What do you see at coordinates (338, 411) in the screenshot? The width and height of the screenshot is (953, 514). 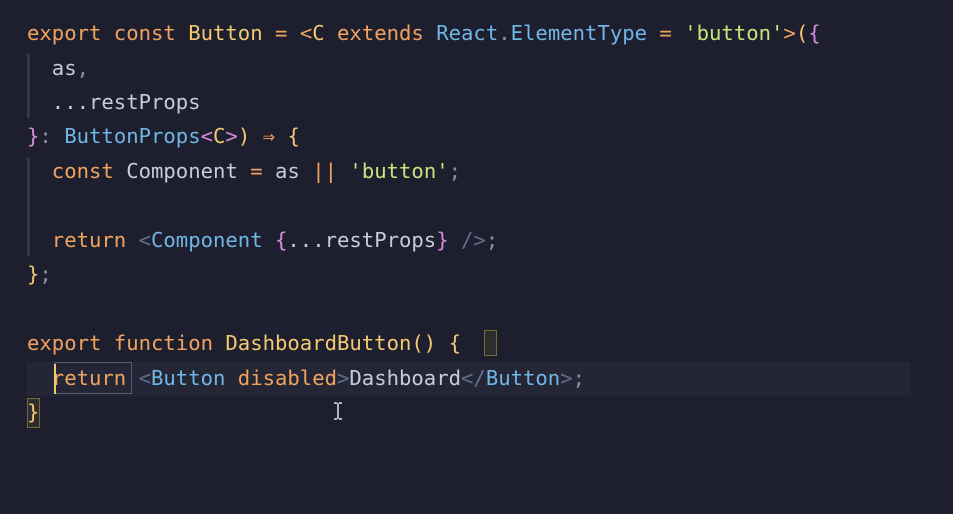 I see `text-cursor-icon` at bounding box center [338, 411].